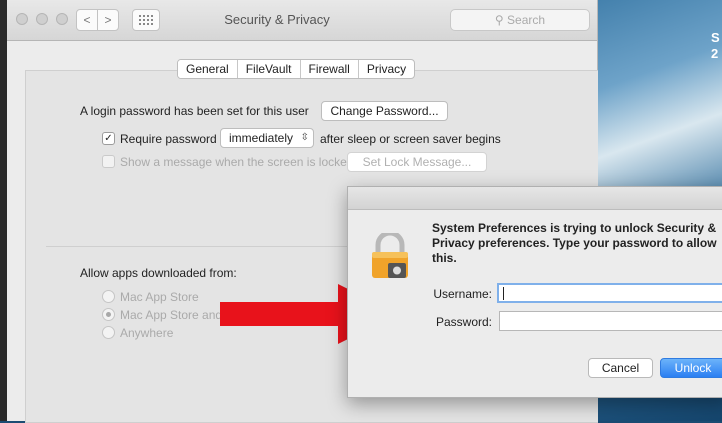 The image size is (722, 423). I want to click on require-password-checkbox: ✓, so click(108, 138).